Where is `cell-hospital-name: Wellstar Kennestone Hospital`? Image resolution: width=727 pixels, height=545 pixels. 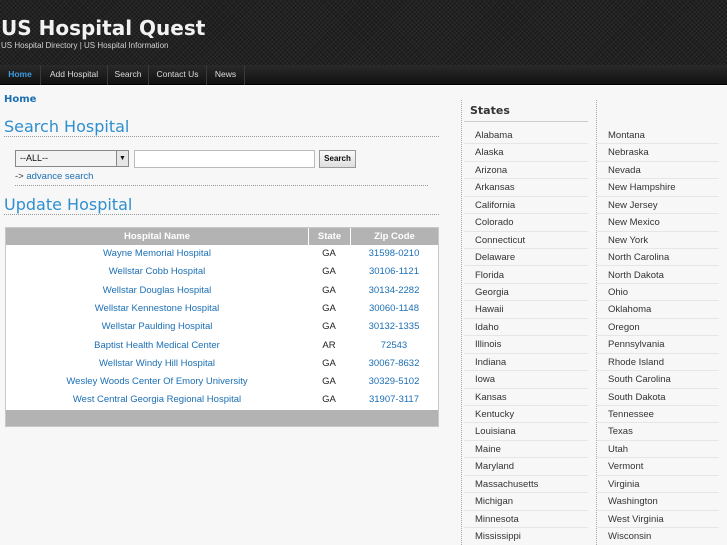
cell-hospital-name: Wellstar Kennestone Hospital is located at coordinates (157, 309).